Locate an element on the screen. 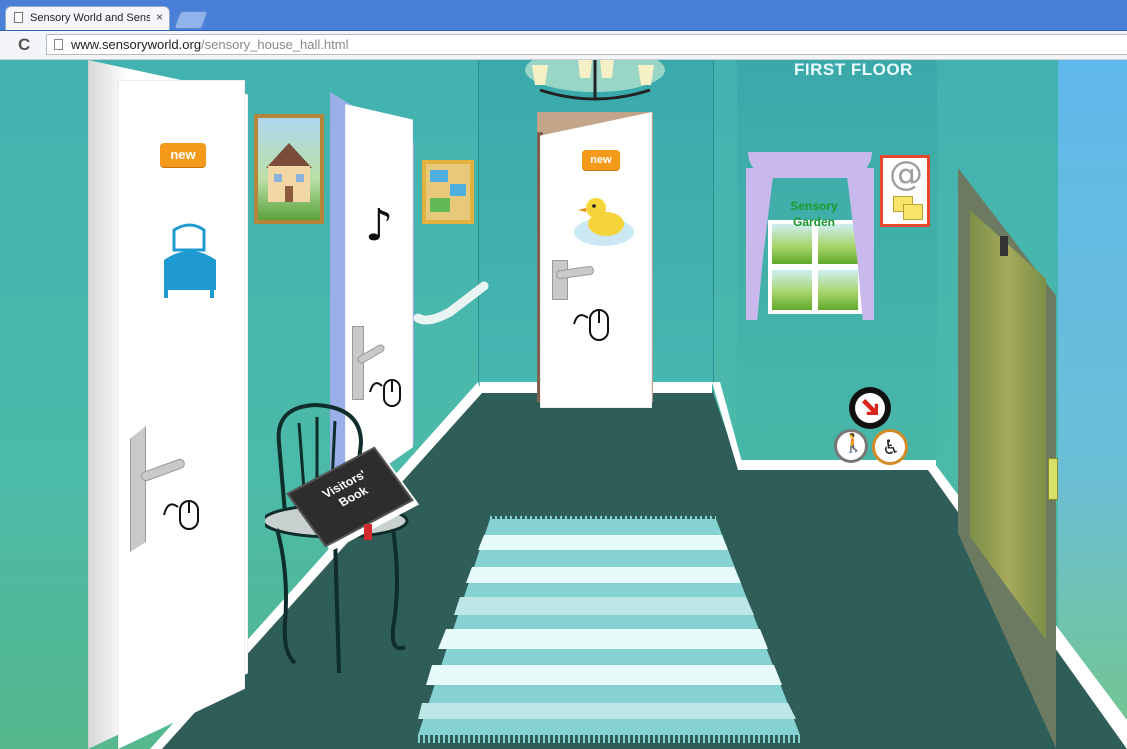 The image size is (1127, 749). email-sign: @ is located at coordinates (905, 190).